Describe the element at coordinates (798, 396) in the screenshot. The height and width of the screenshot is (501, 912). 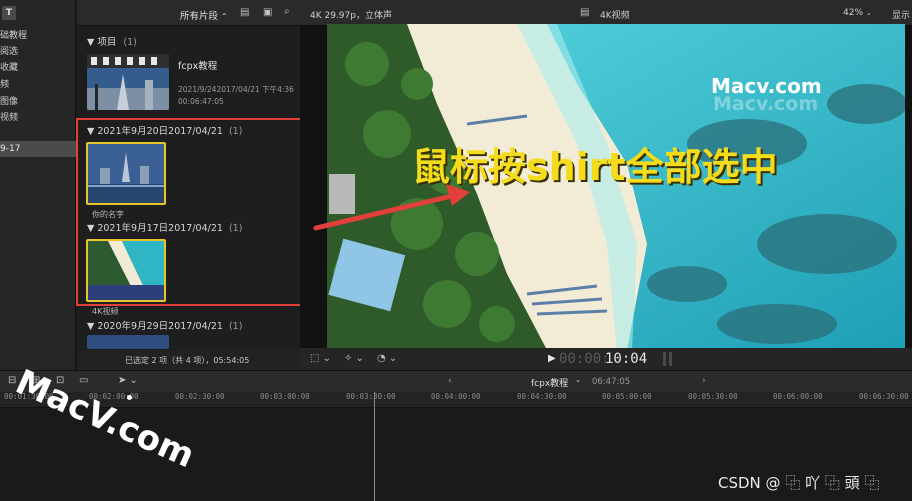
I see `ruler-tick-label: 00:06:00:00` at that location.